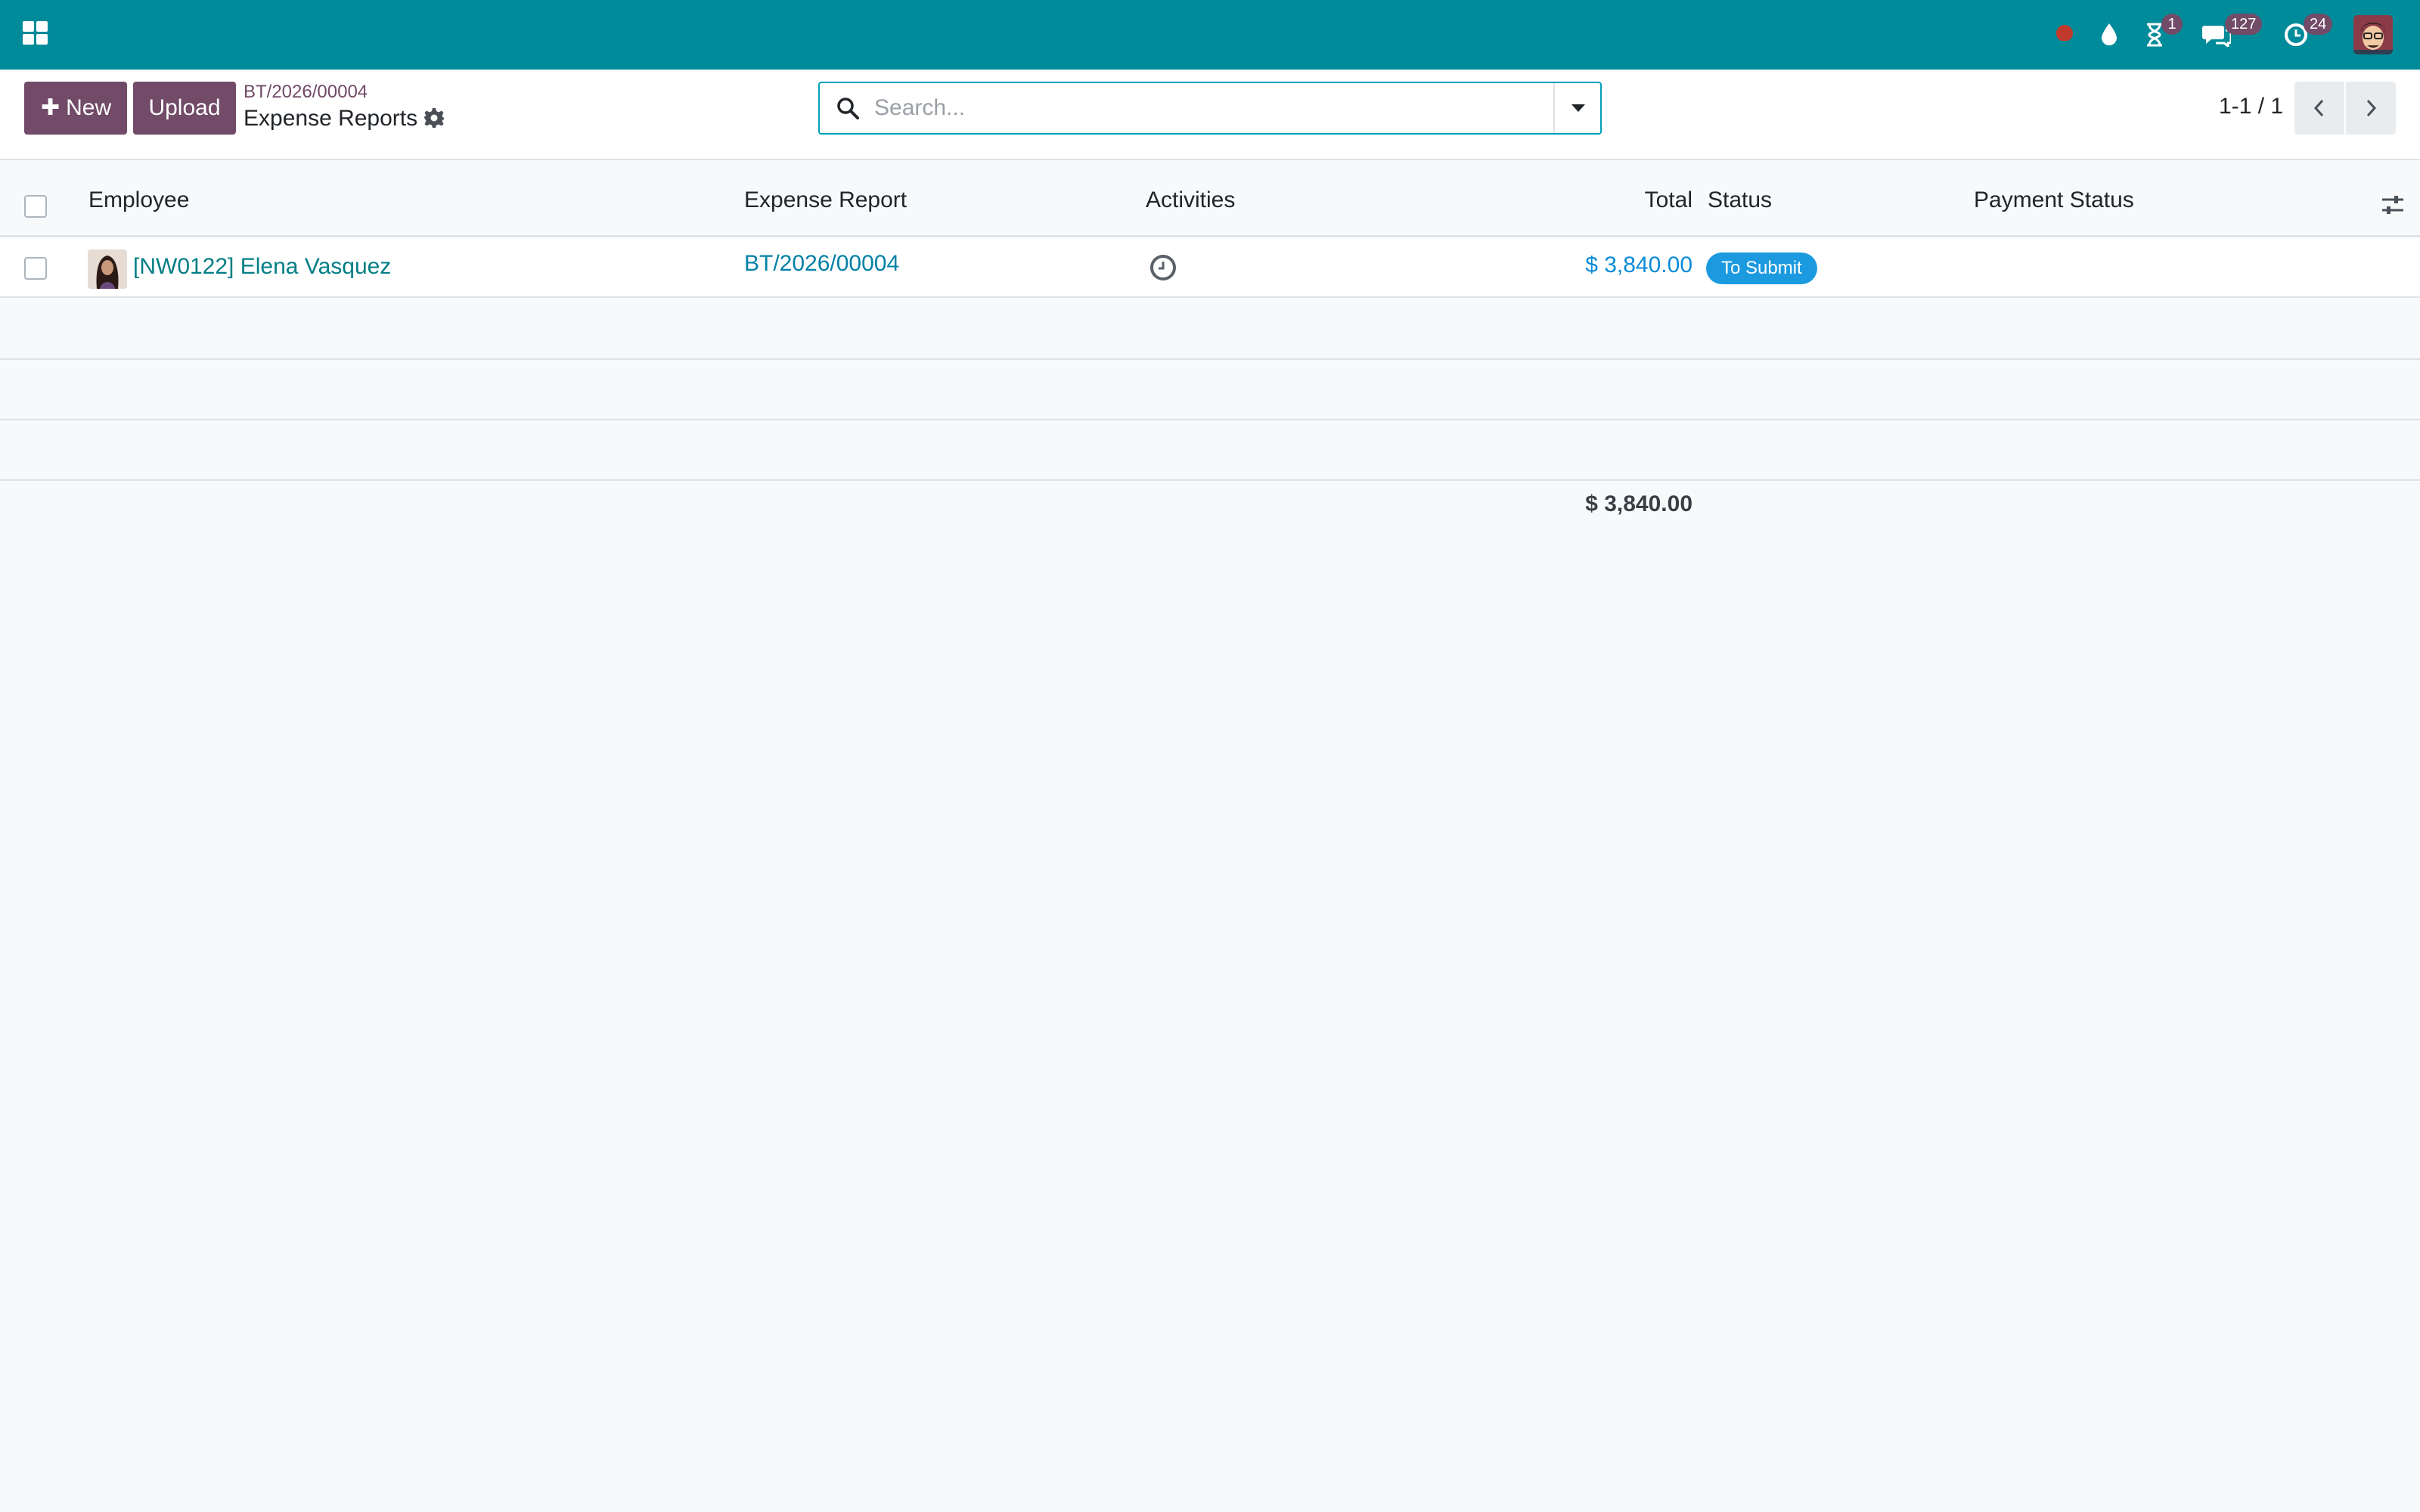  What do you see at coordinates (1638, 504) in the screenshot?
I see `grand-total: $ 3,840.00` at bounding box center [1638, 504].